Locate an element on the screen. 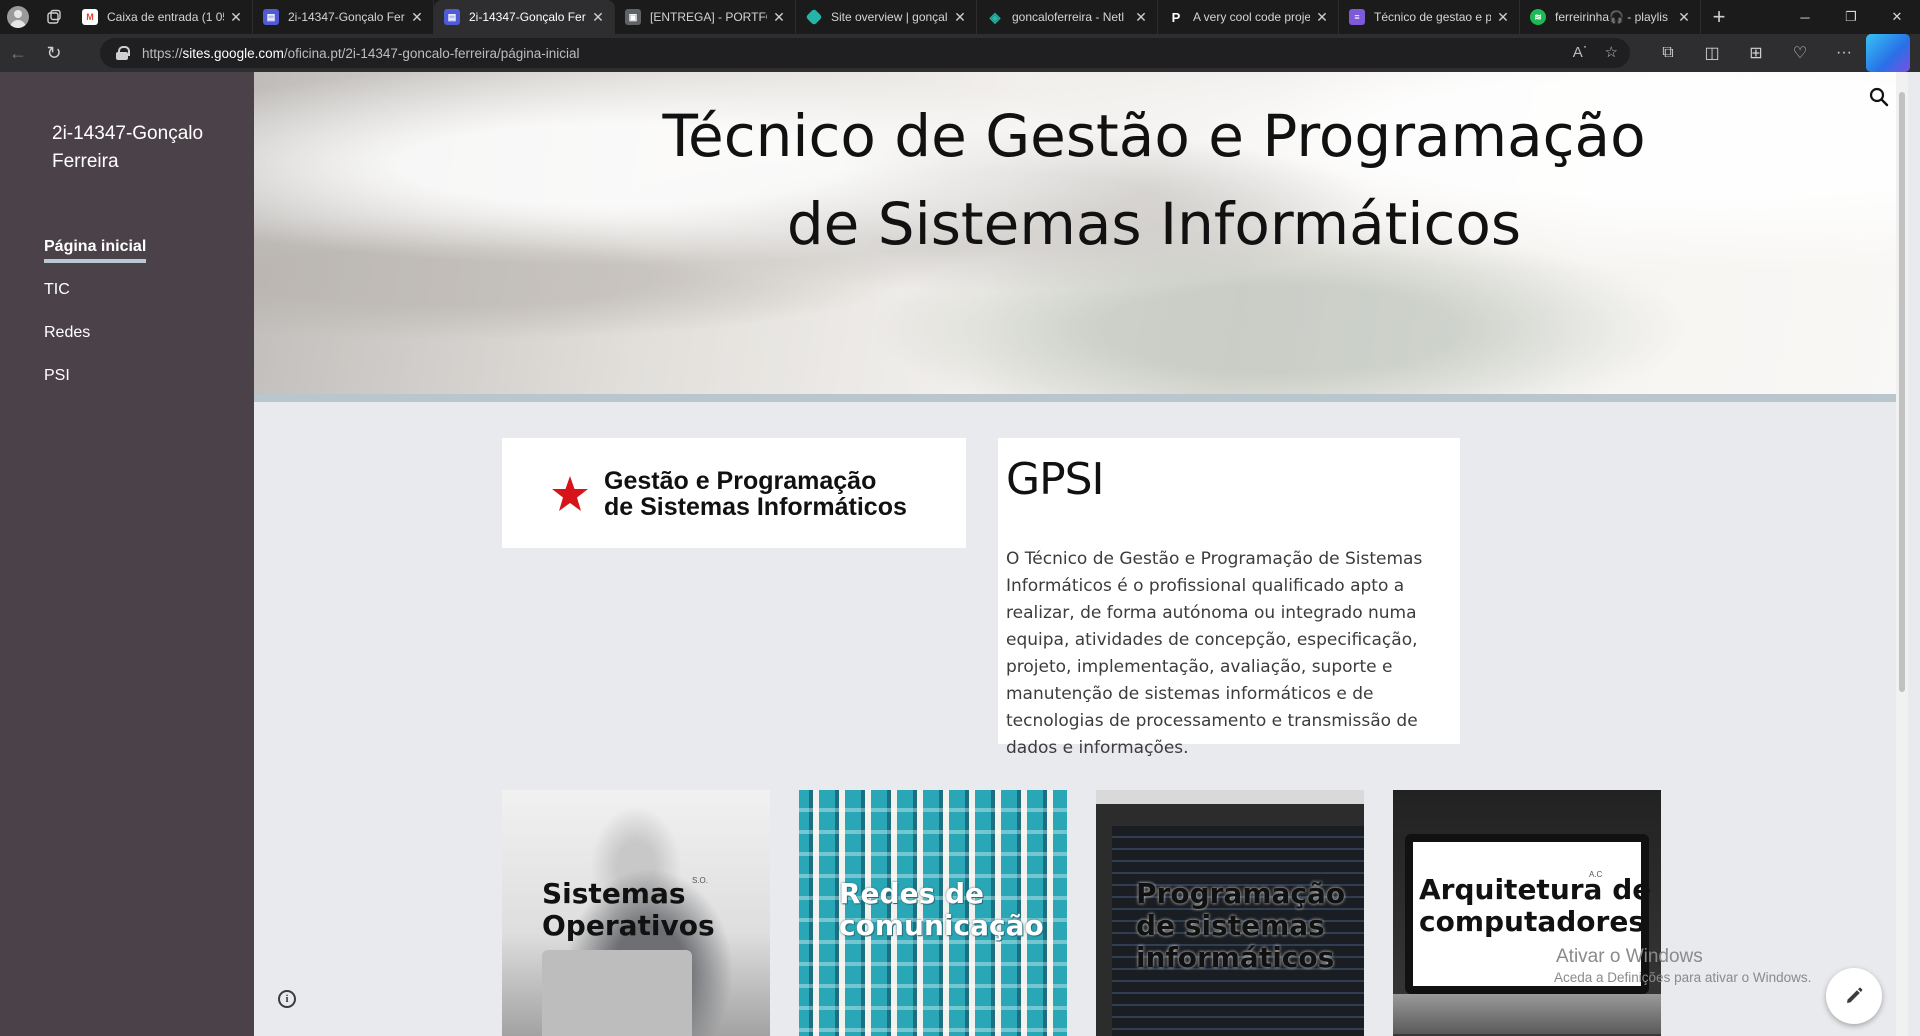 Image resolution: width=1920 pixels, height=1036 pixels. restore-button: ❐ is located at coordinates (1851, 17).